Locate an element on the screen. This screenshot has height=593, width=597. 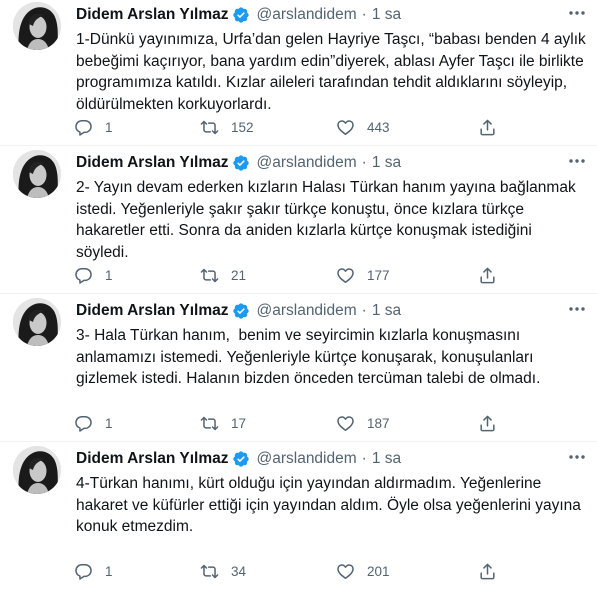
tweet-actions: 1 21 177 is located at coordinates (294, 275).